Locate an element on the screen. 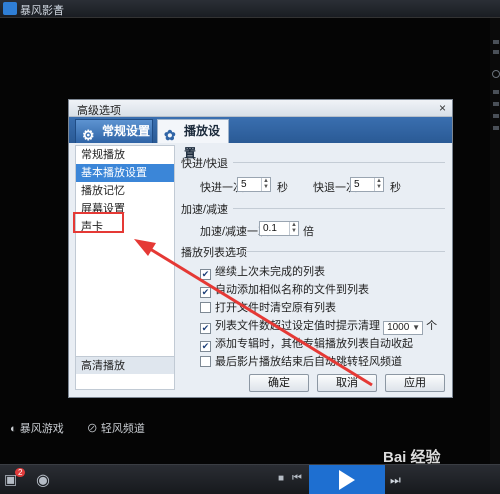 This screenshot has height=494, width=500. dialog-titlebar: 高级选项 × is located at coordinates (260, 108).